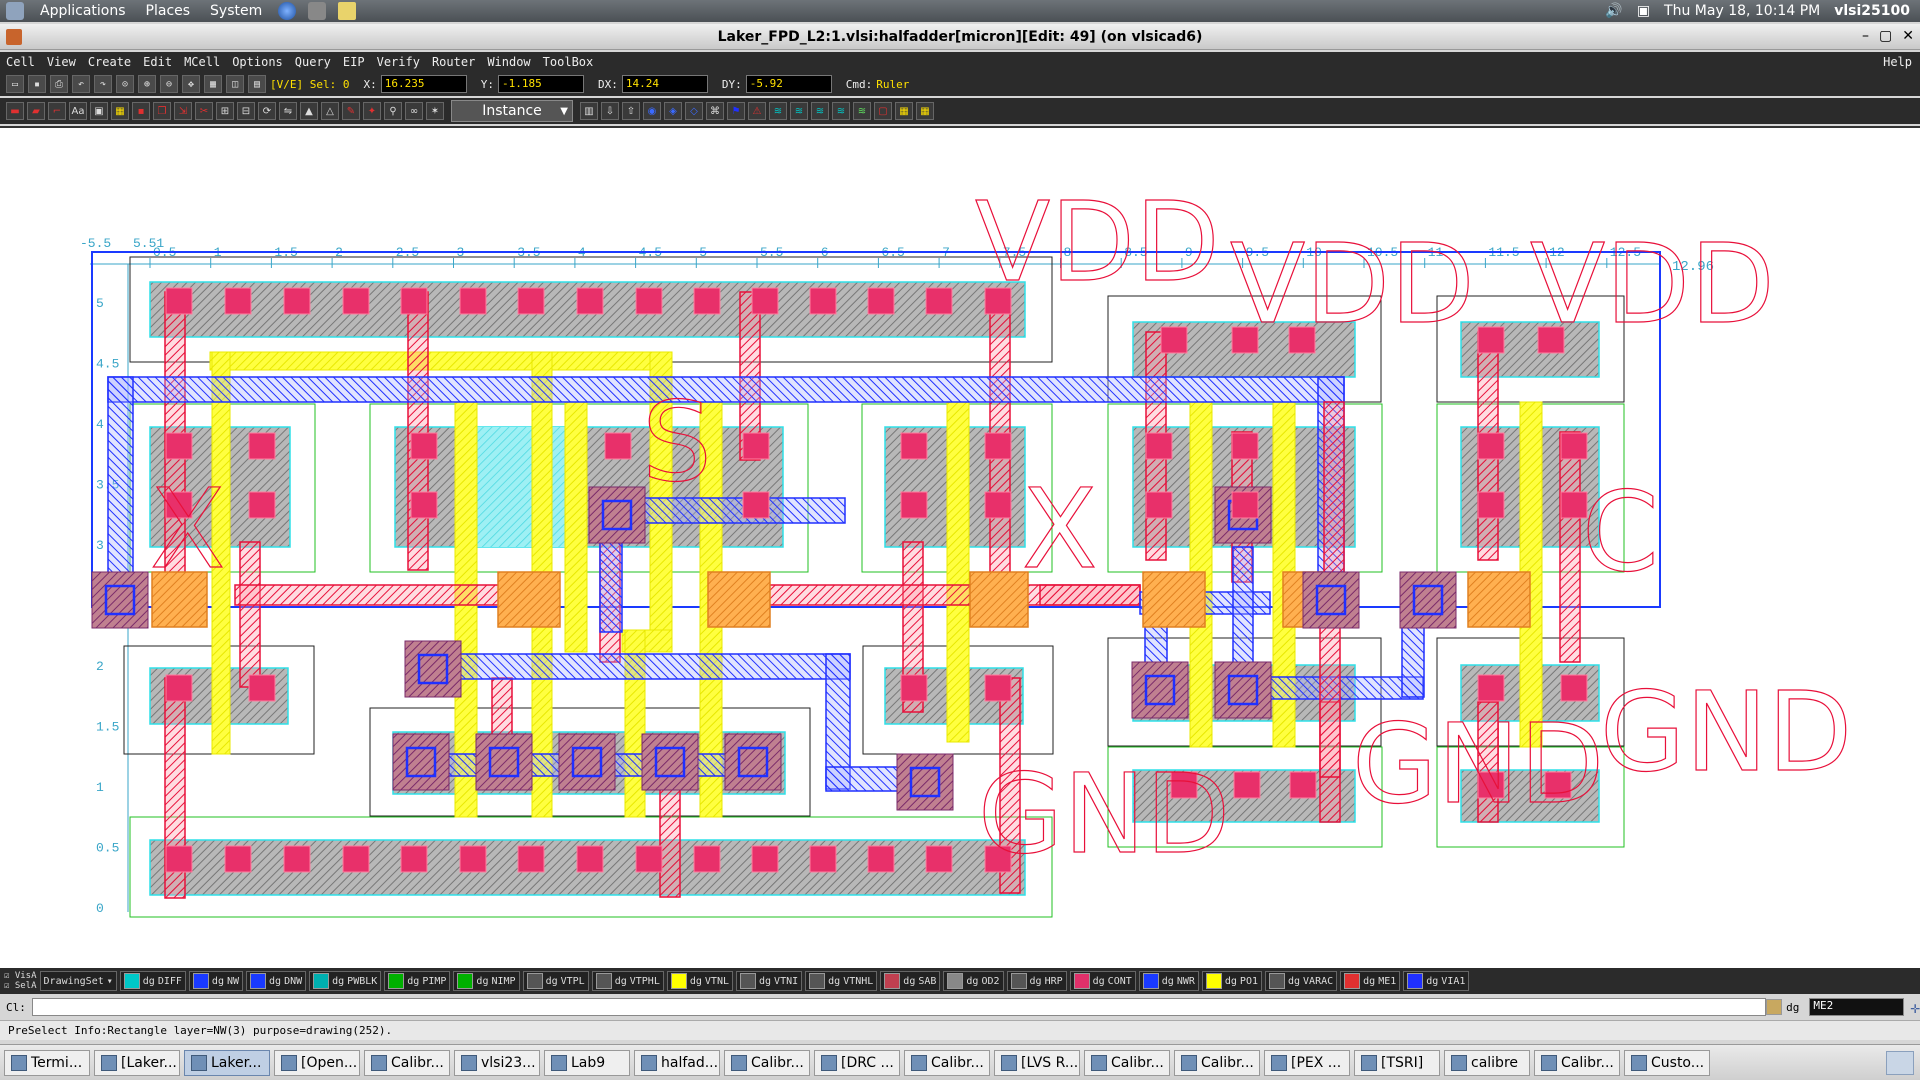  What do you see at coordinates (417, 981) in the screenshot?
I see `layer-pimp: dg PIMP` at bounding box center [417, 981].